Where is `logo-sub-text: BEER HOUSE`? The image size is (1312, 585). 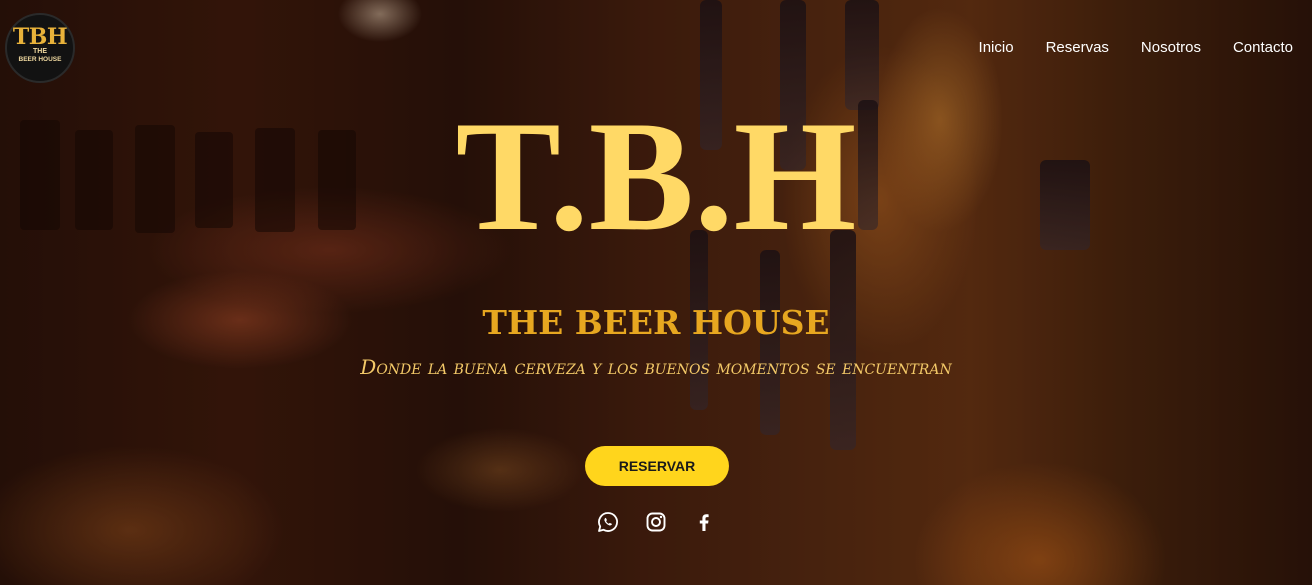
logo-sub-text: BEER HOUSE is located at coordinates (40, 59).